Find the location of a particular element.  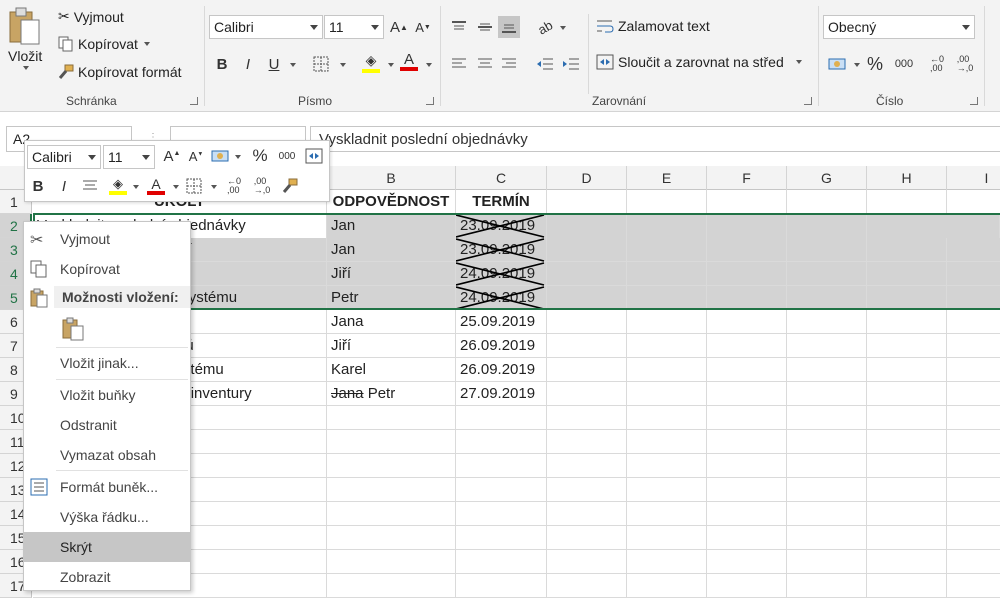

column-header-h: H is located at coordinates (907, 178).